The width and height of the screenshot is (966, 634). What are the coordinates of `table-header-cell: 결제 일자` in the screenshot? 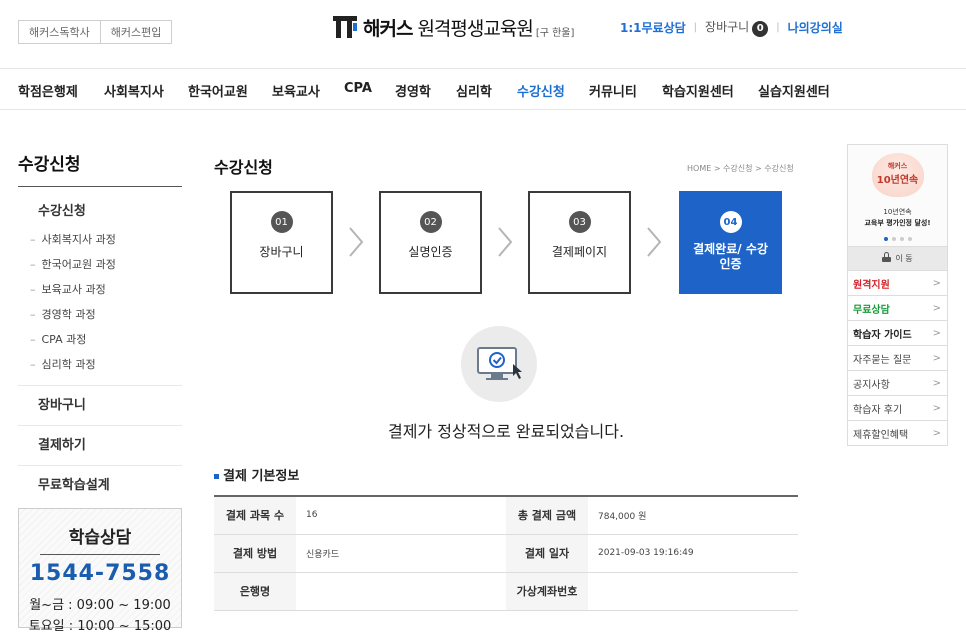 It's located at (547, 553).